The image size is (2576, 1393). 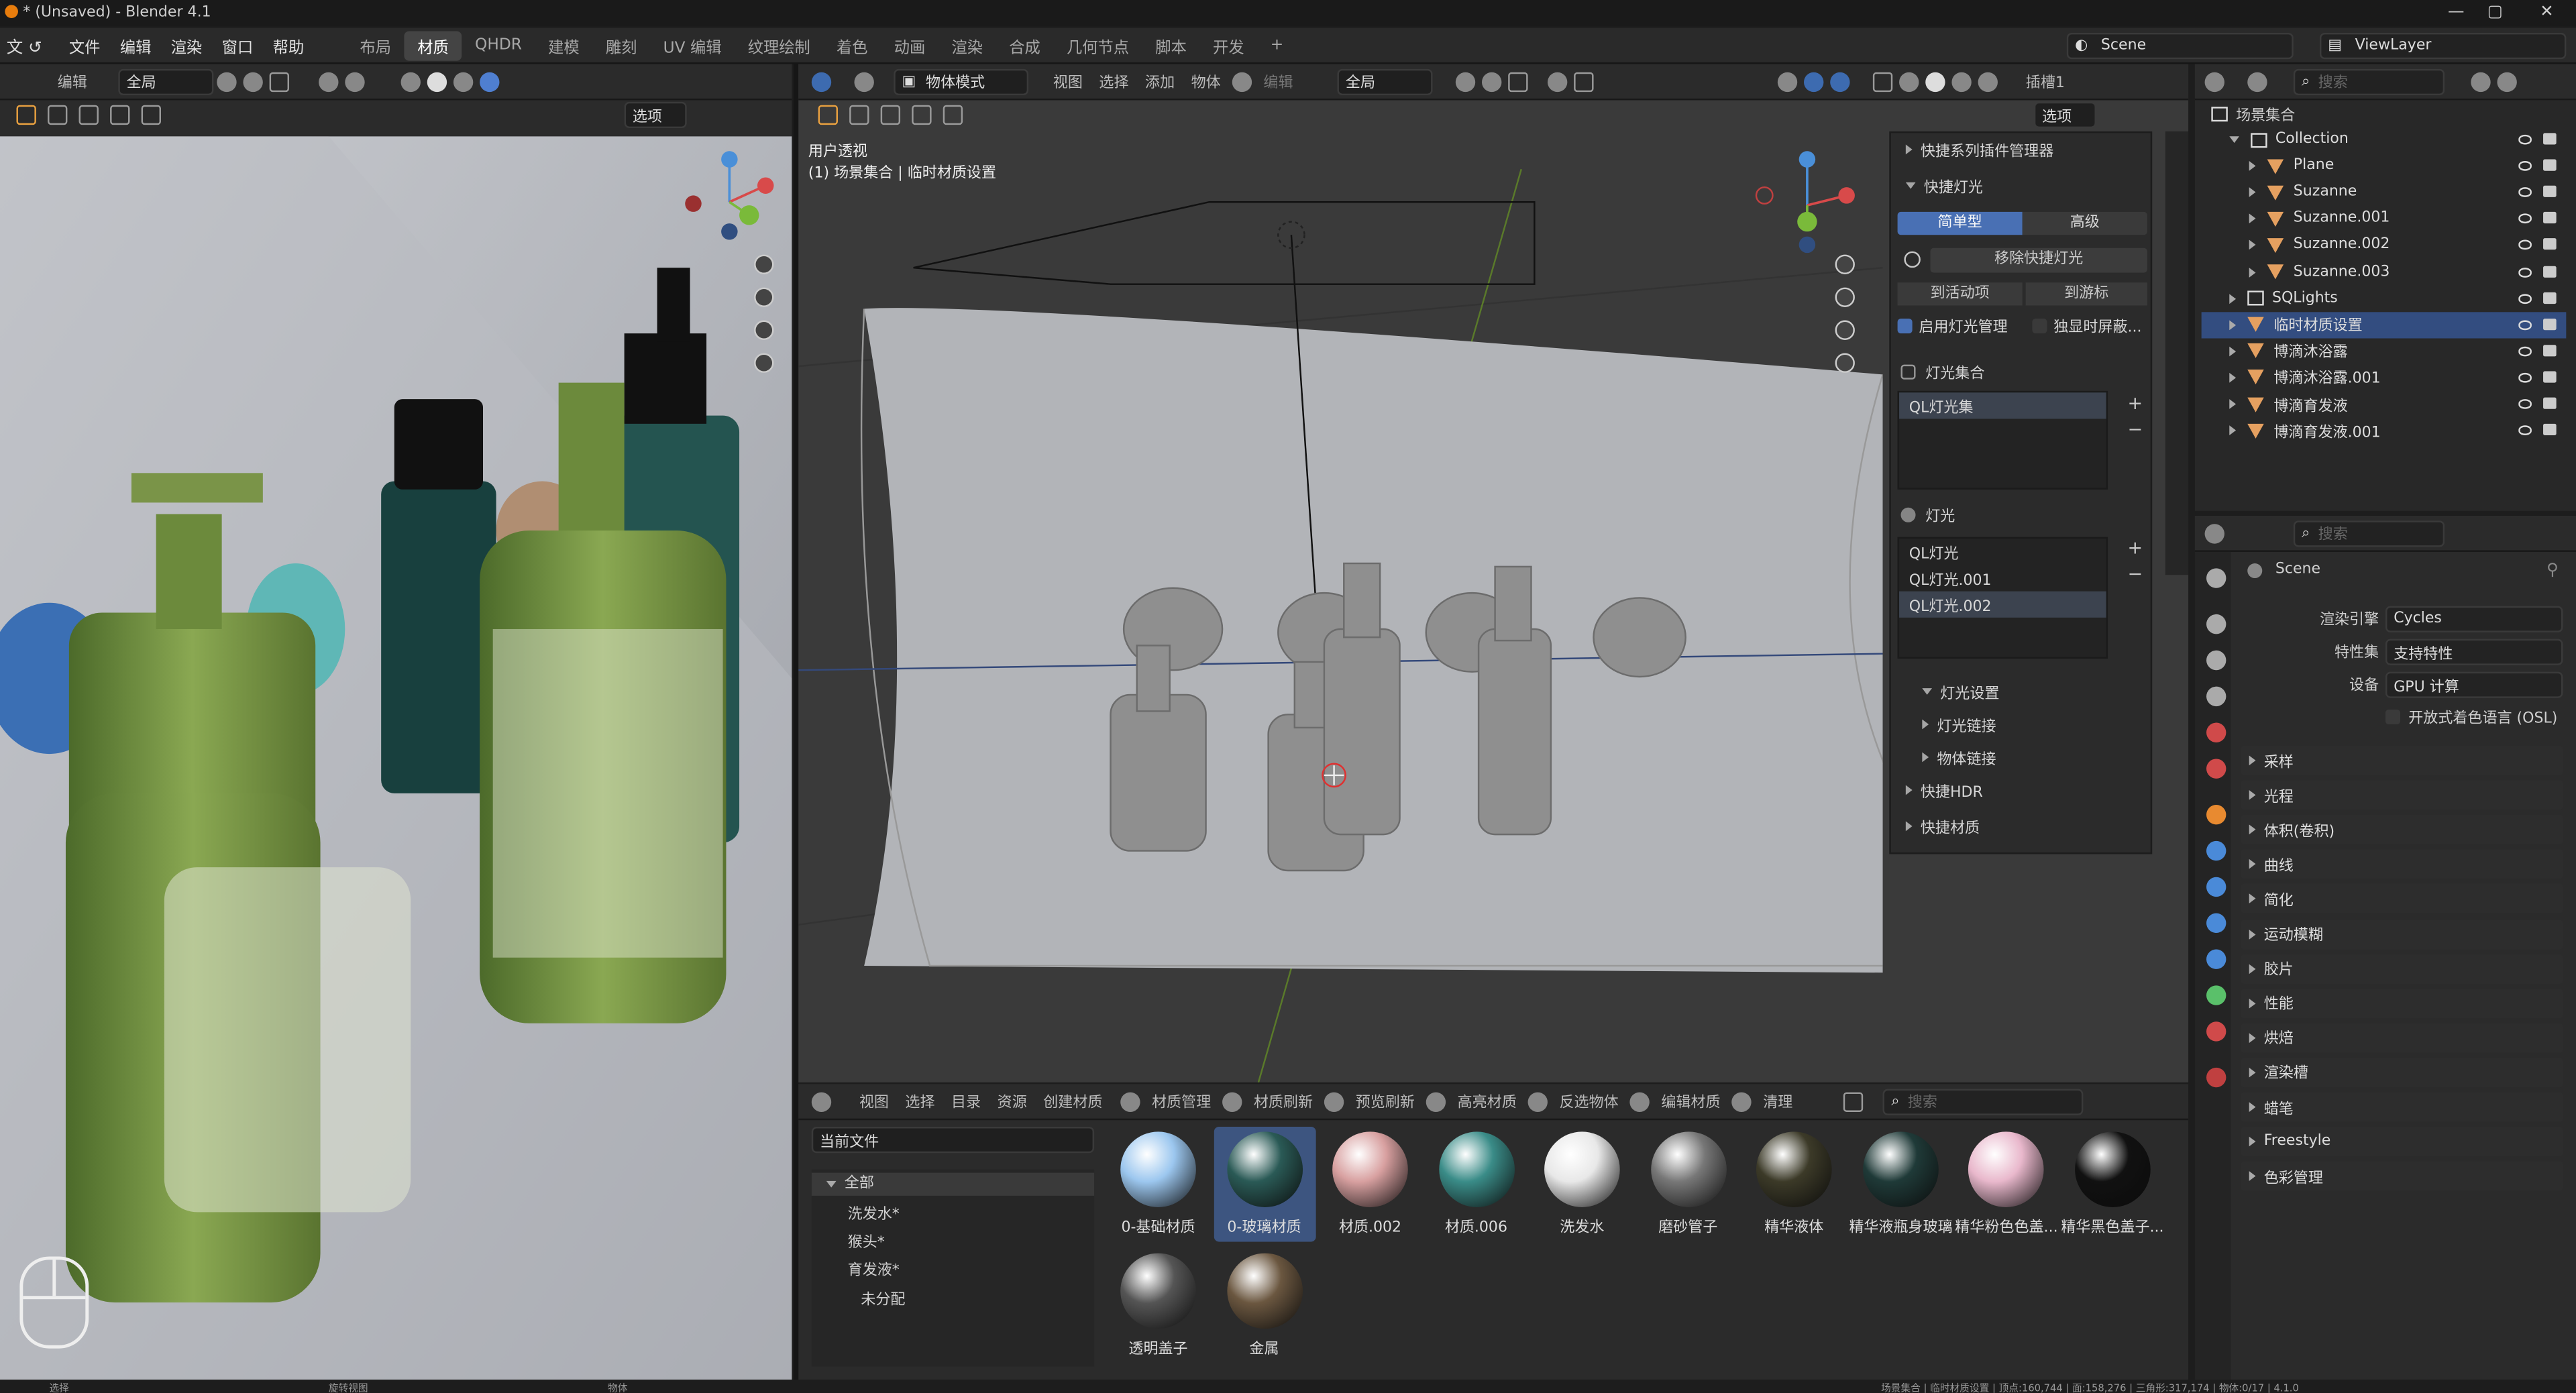 I want to click on create-material-button: 创建材质, so click(x=1073, y=1101).